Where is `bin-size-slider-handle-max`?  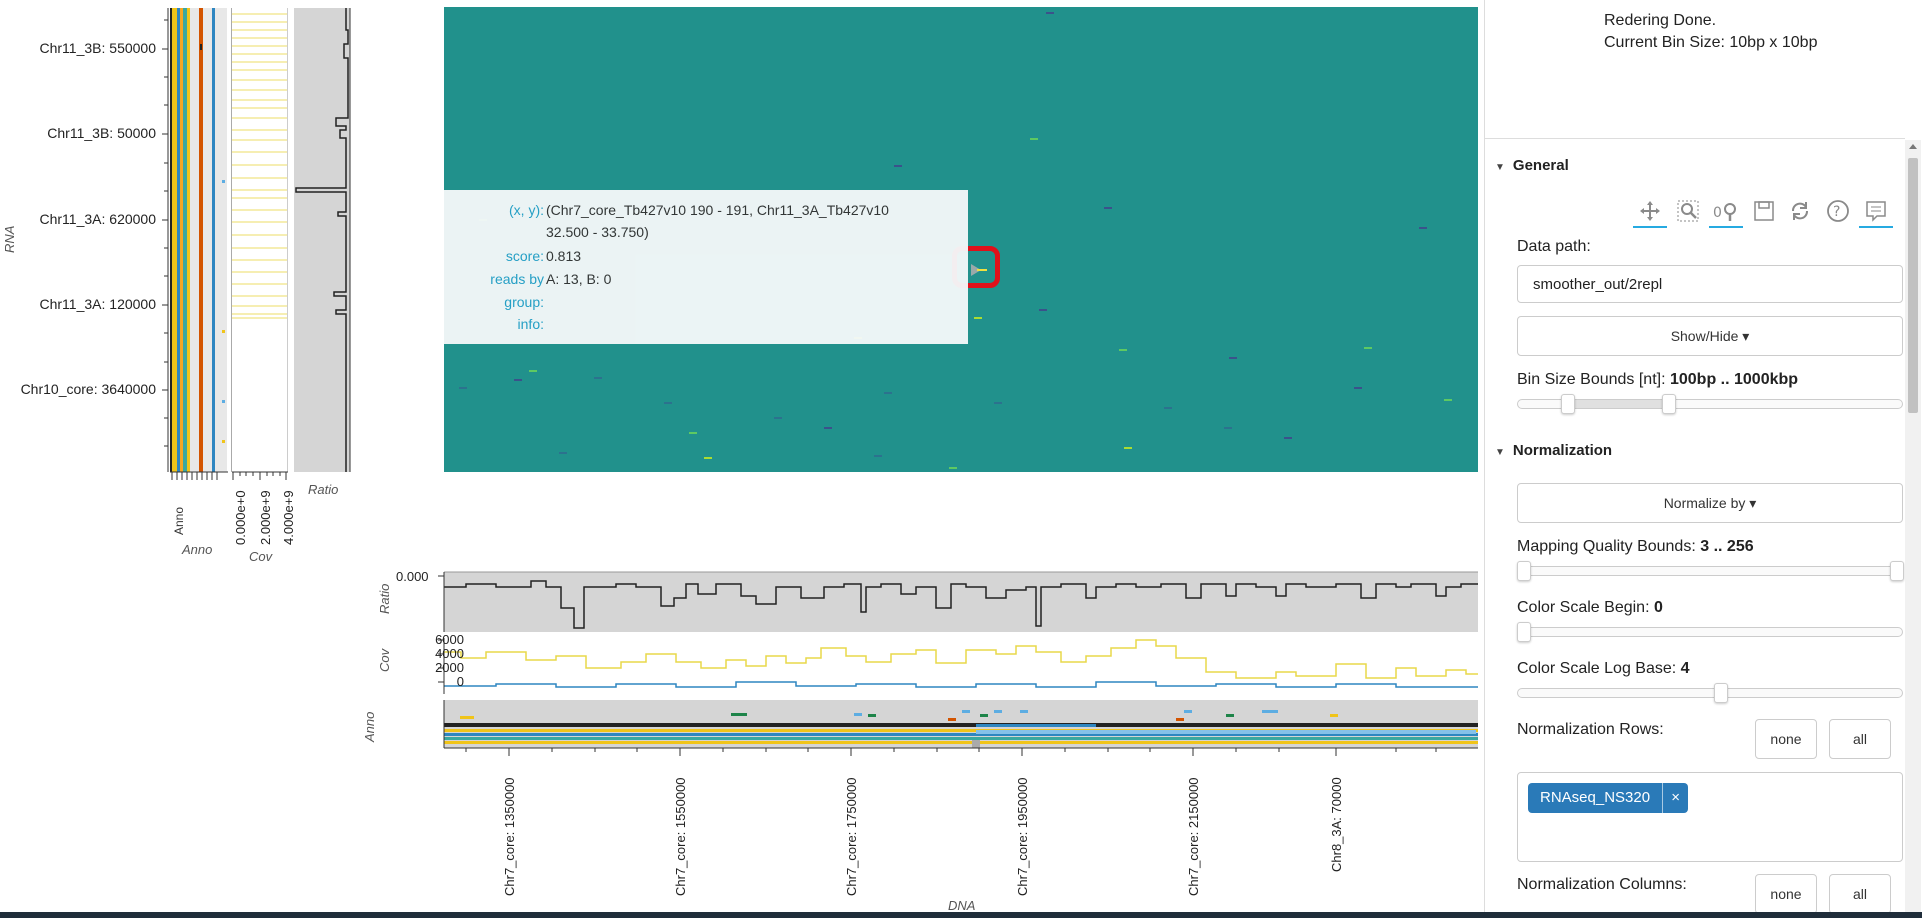
bin-size-slider-handle-max is located at coordinates (1669, 404).